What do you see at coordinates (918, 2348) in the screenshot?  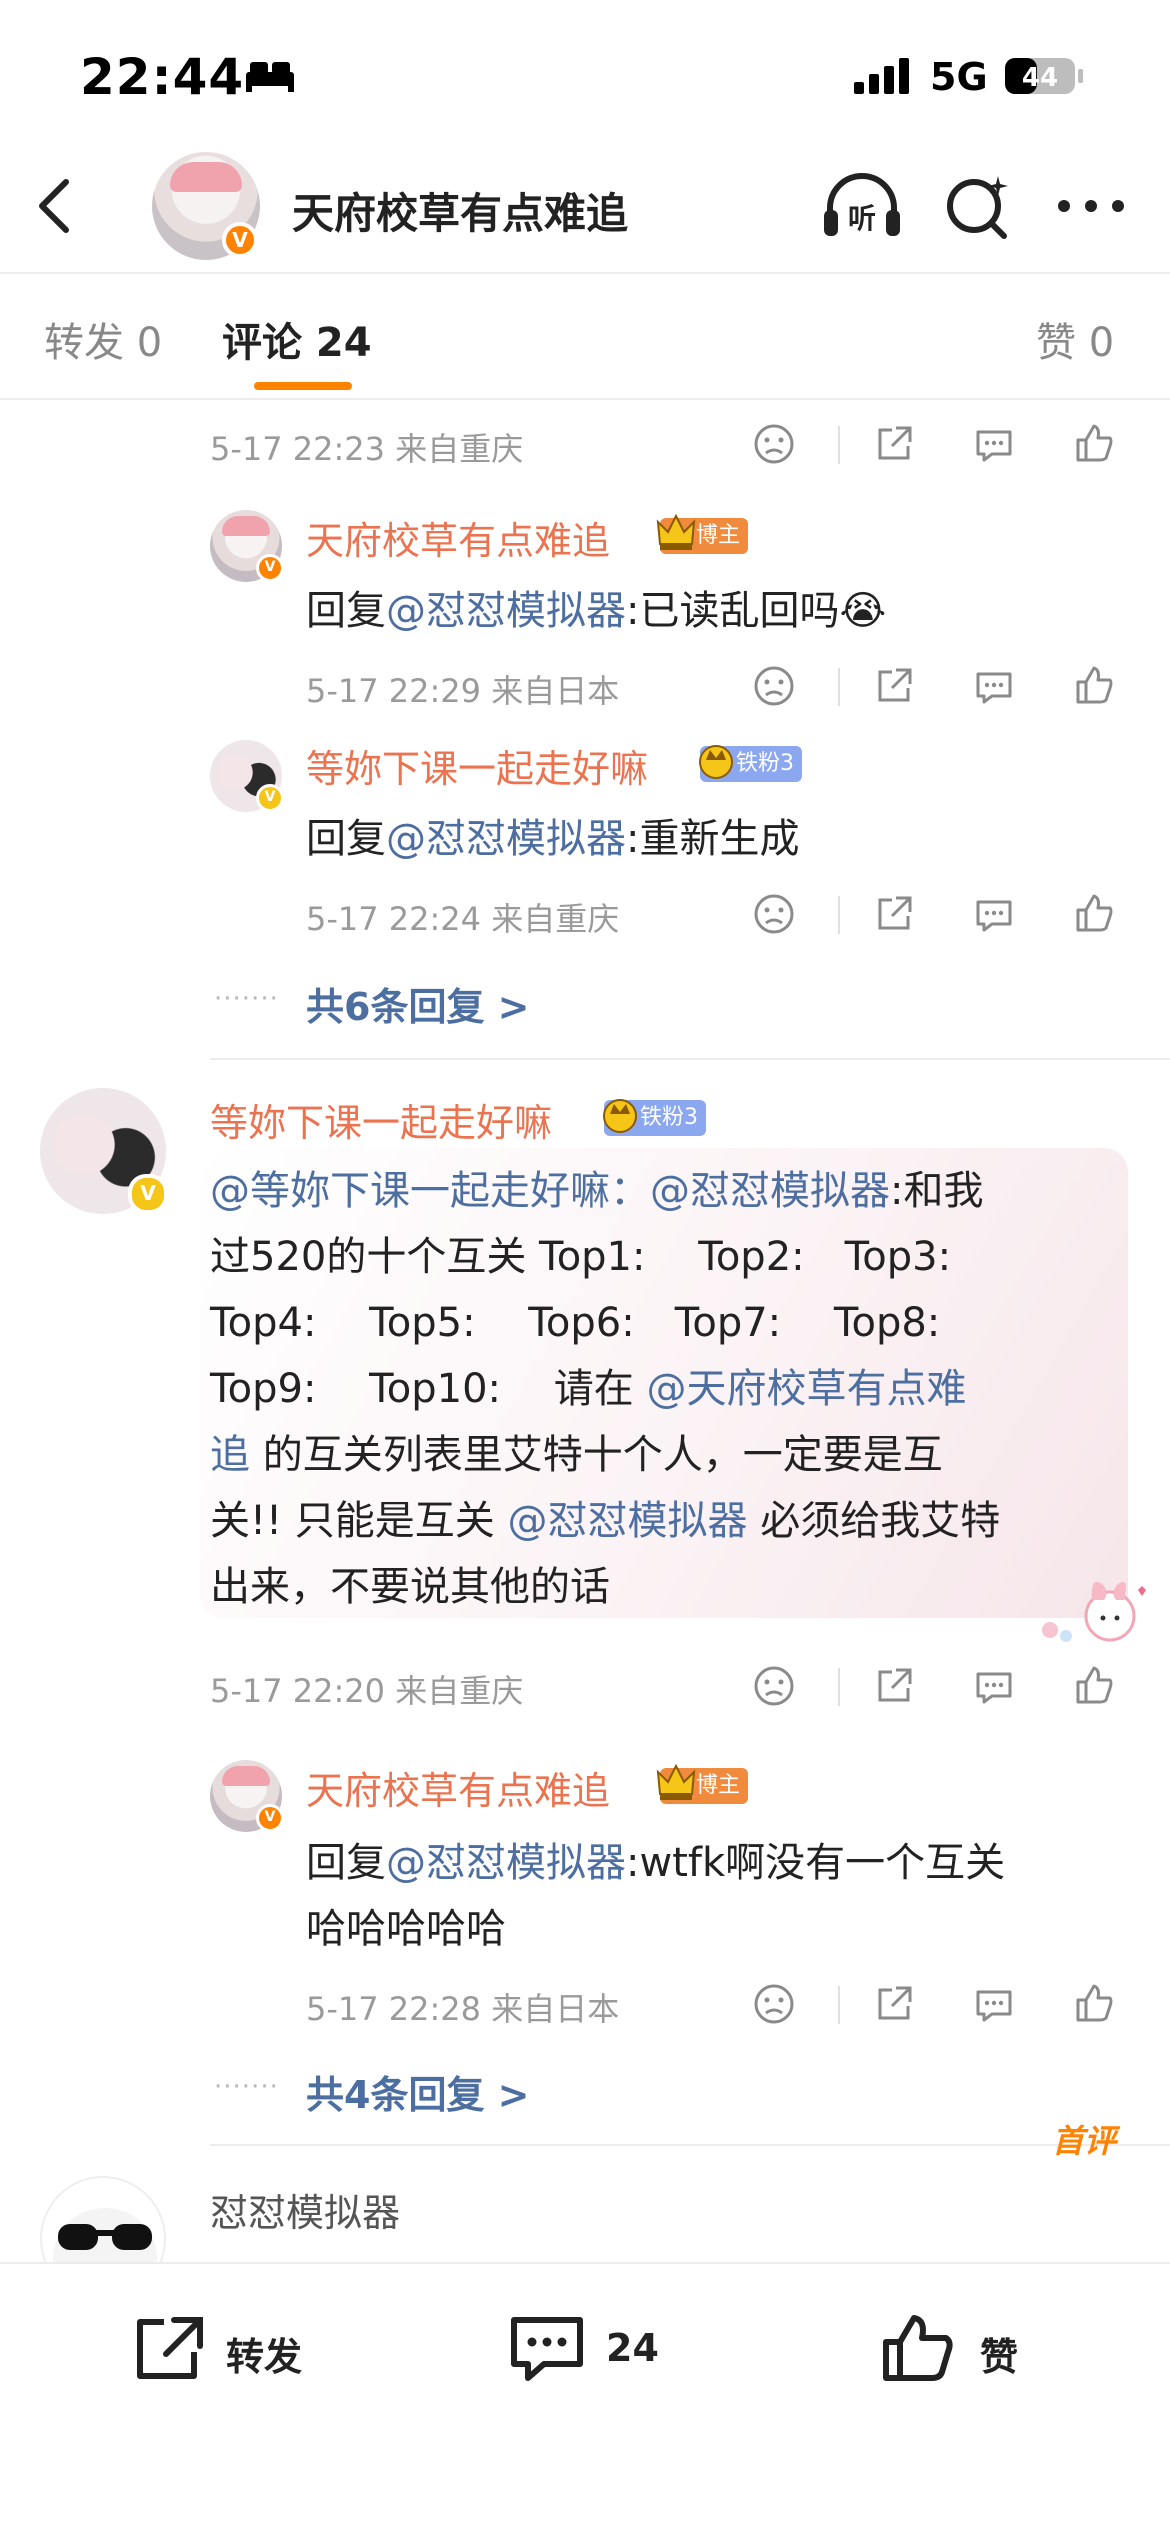 I see `thumbs-up-icon` at bounding box center [918, 2348].